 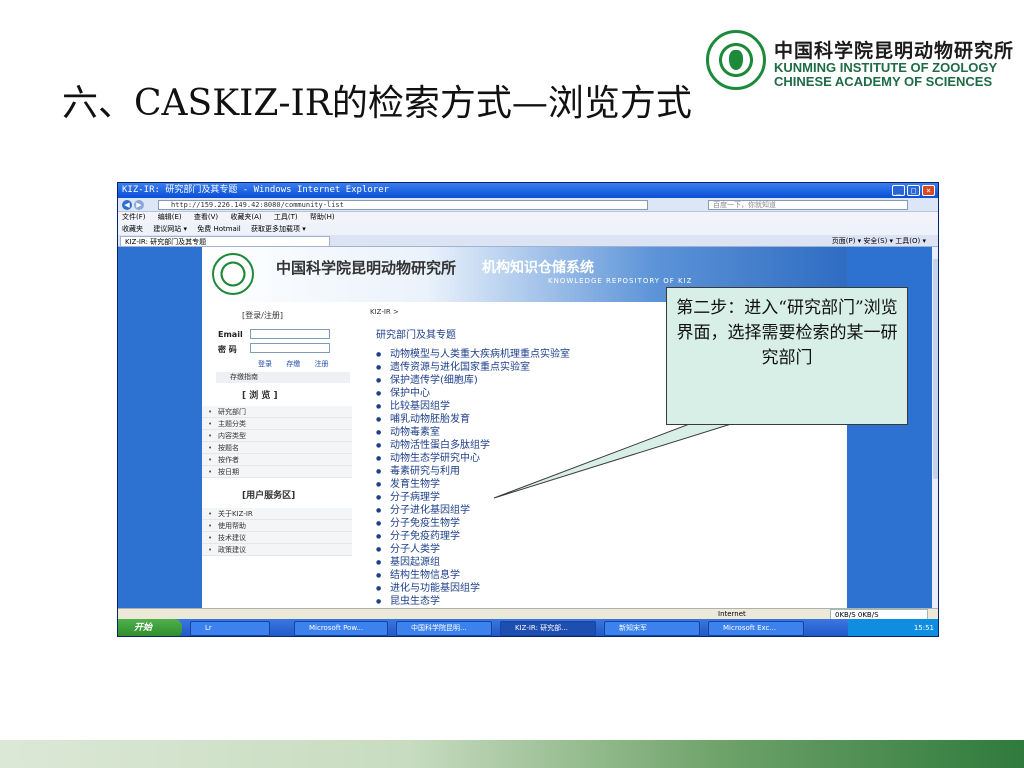 I want to click on deposit-link: 存缴, so click(x=293, y=364).